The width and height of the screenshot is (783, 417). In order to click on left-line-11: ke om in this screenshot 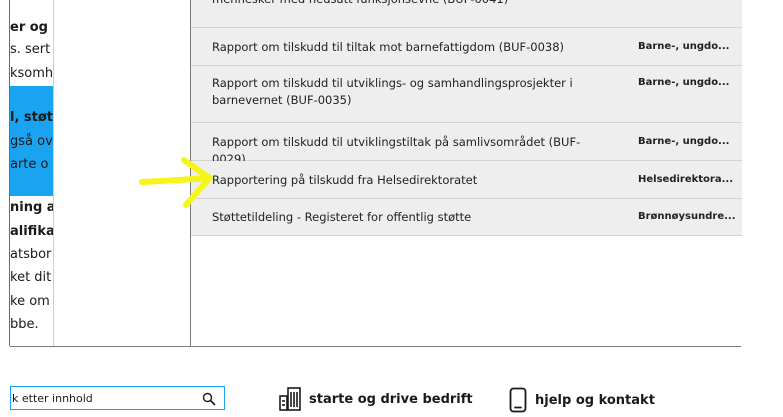, I will do `click(30, 301)`.